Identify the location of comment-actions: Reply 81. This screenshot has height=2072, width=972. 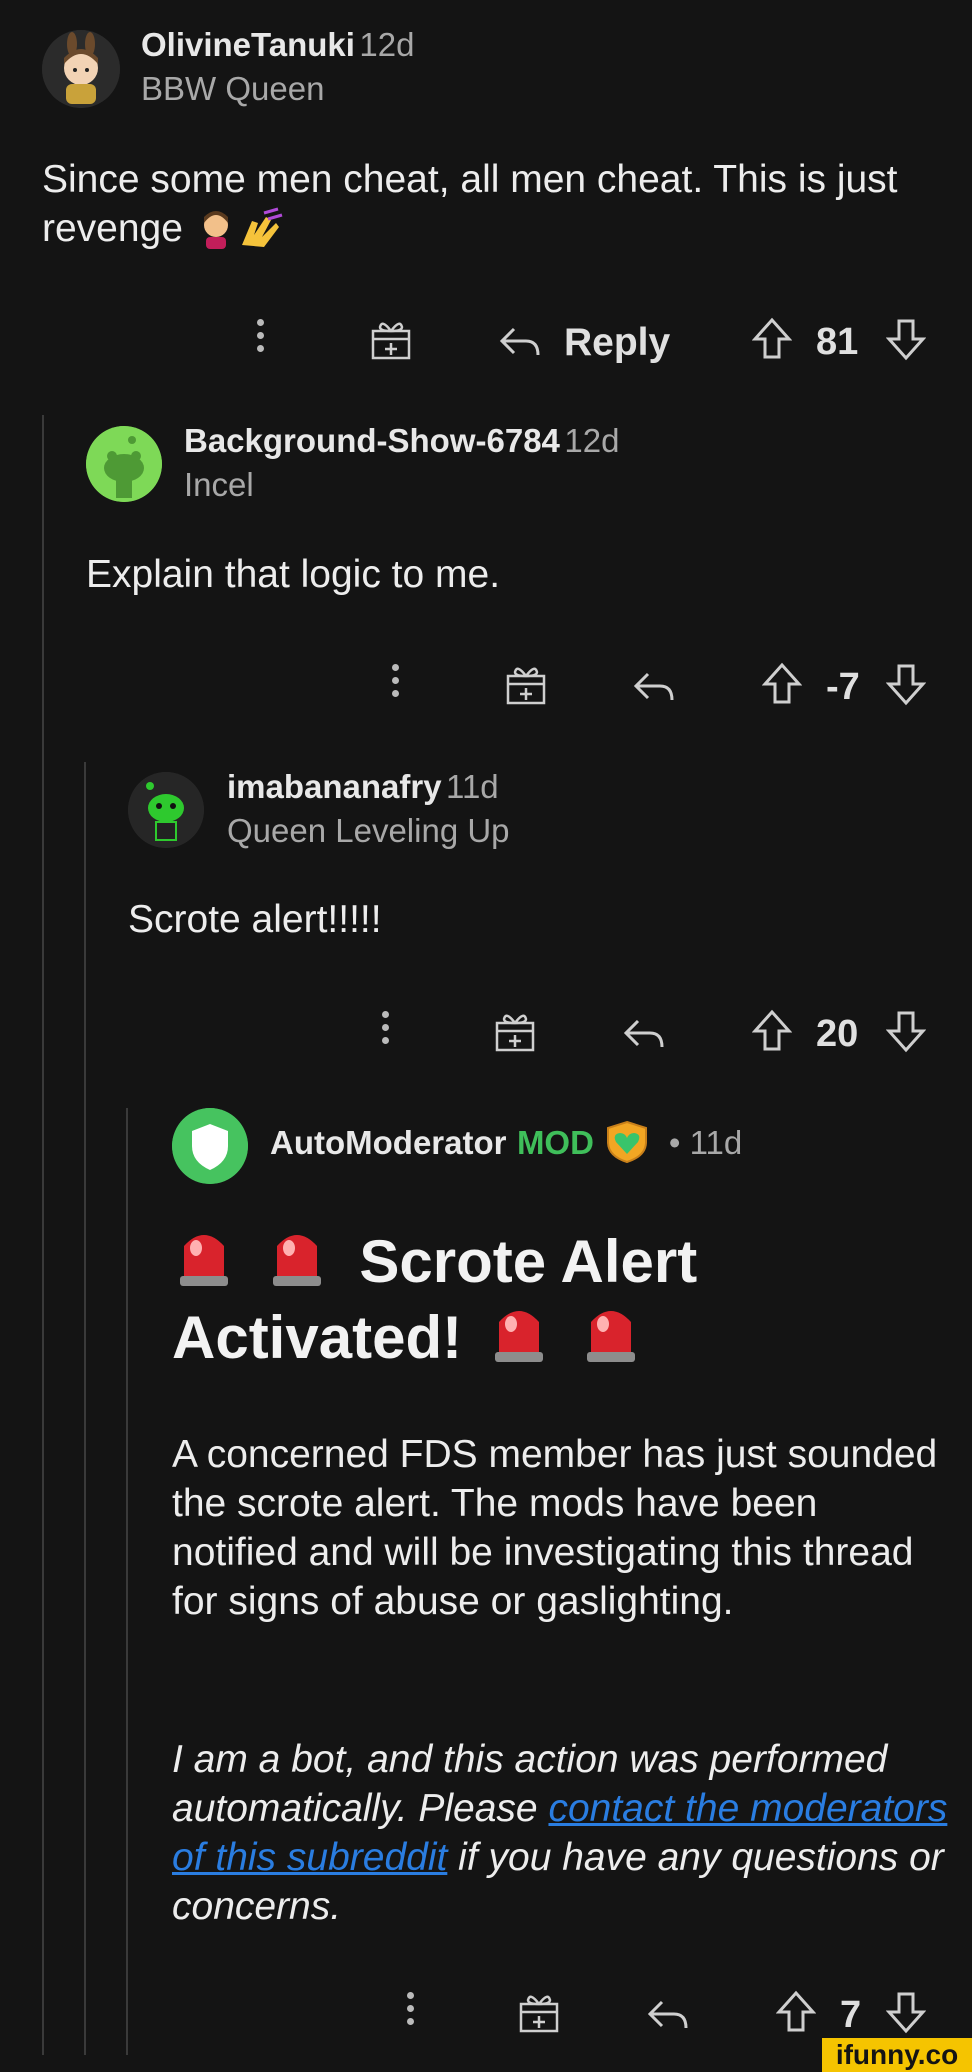
(486, 345).